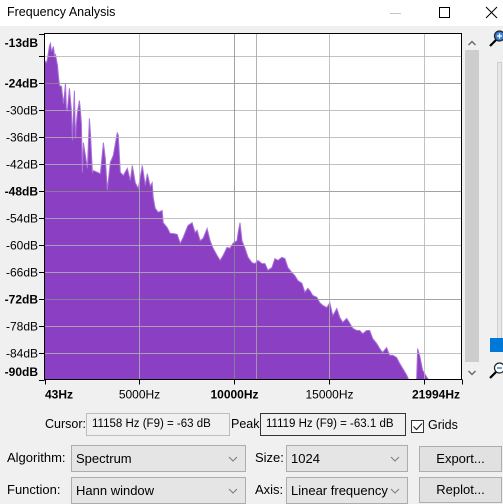 The width and height of the screenshot is (503, 504). I want to click on checkmark-icon, so click(417, 426).